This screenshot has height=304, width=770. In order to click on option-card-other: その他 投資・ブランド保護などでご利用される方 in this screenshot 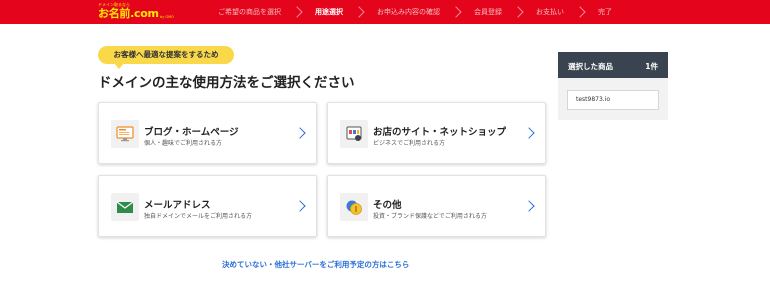, I will do `click(436, 206)`.